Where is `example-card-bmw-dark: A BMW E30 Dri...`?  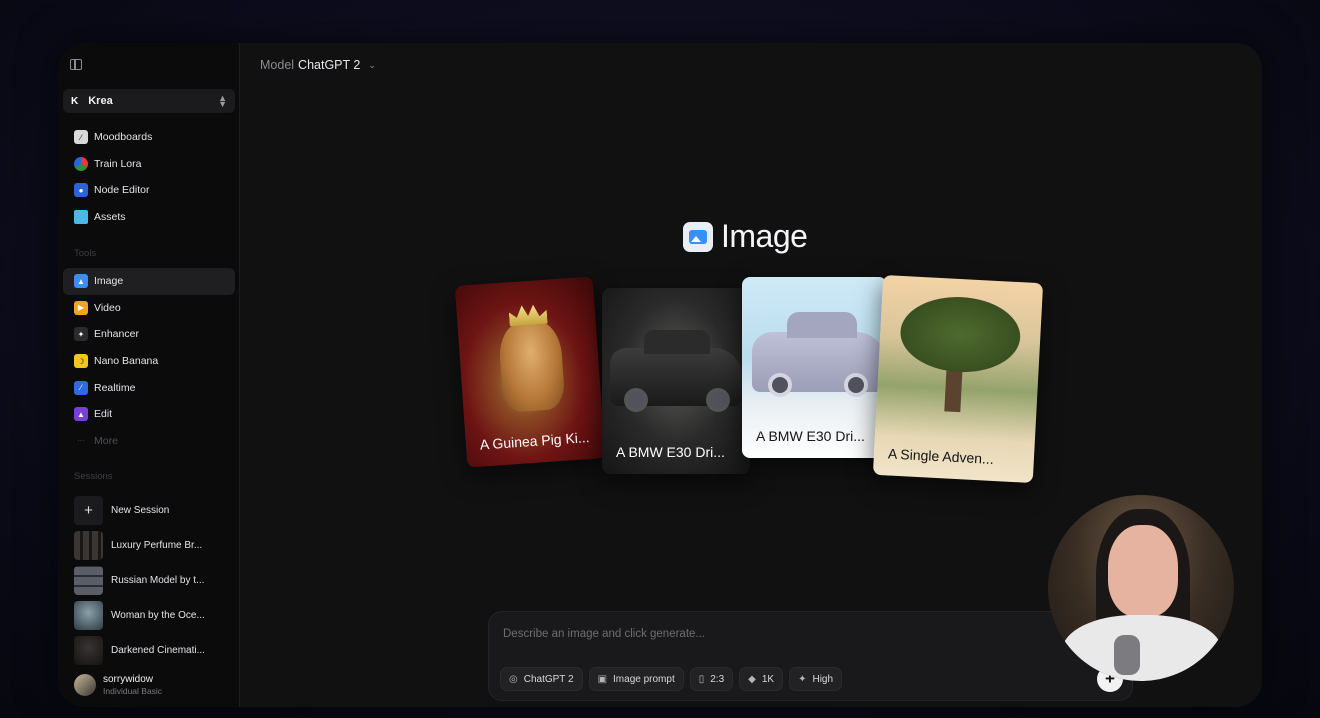 example-card-bmw-dark: A BMW E30 Dri... is located at coordinates (676, 381).